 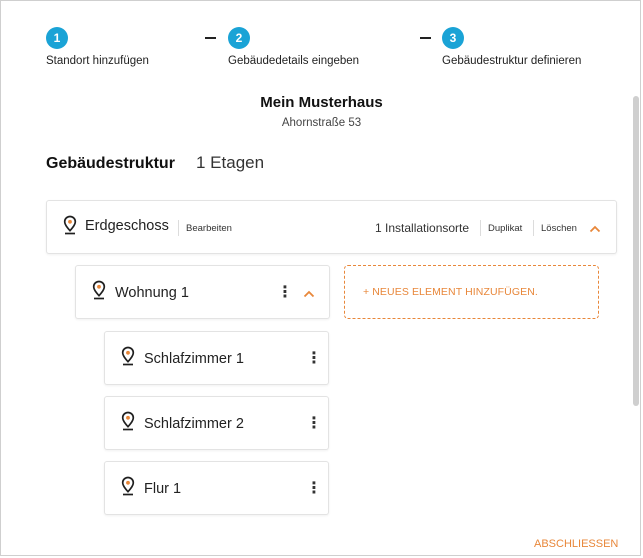 What do you see at coordinates (202, 292) in the screenshot?
I see `unit-row: Wohnung 1 ⋮` at bounding box center [202, 292].